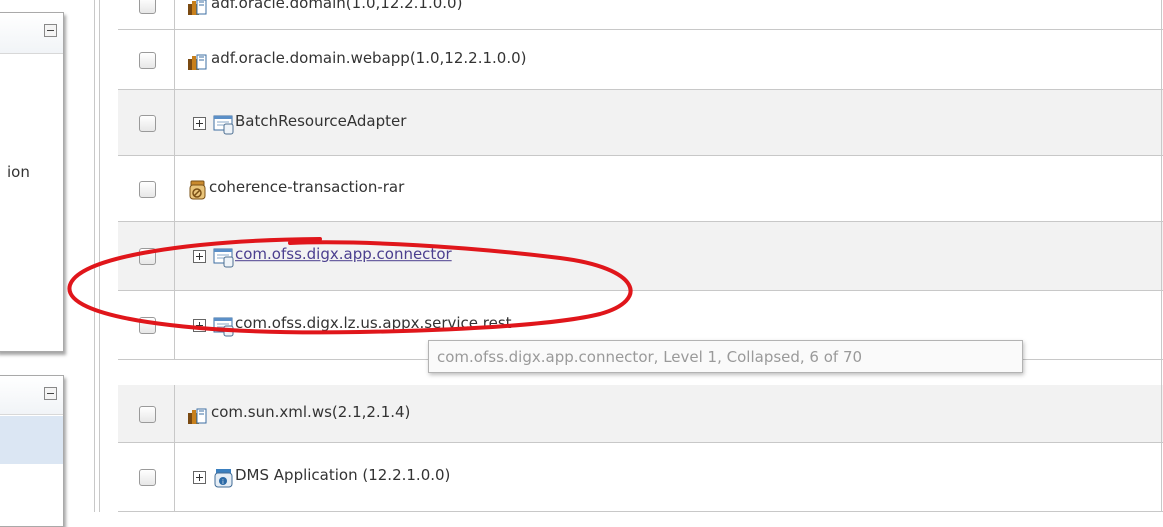 This screenshot has height=527, width=1163. What do you see at coordinates (669, 122) in the screenshot?
I see `row-name-cell: BatchResourceAdapter` at bounding box center [669, 122].